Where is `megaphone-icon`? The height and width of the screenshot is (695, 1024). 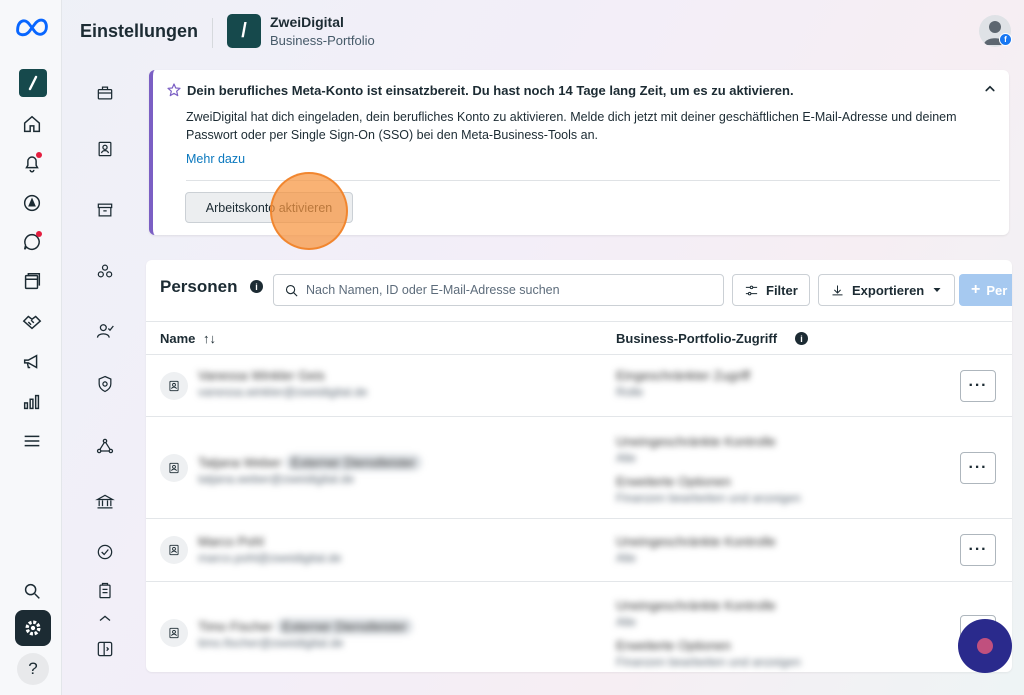
megaphone-icon is located at coordinates (32, 362).